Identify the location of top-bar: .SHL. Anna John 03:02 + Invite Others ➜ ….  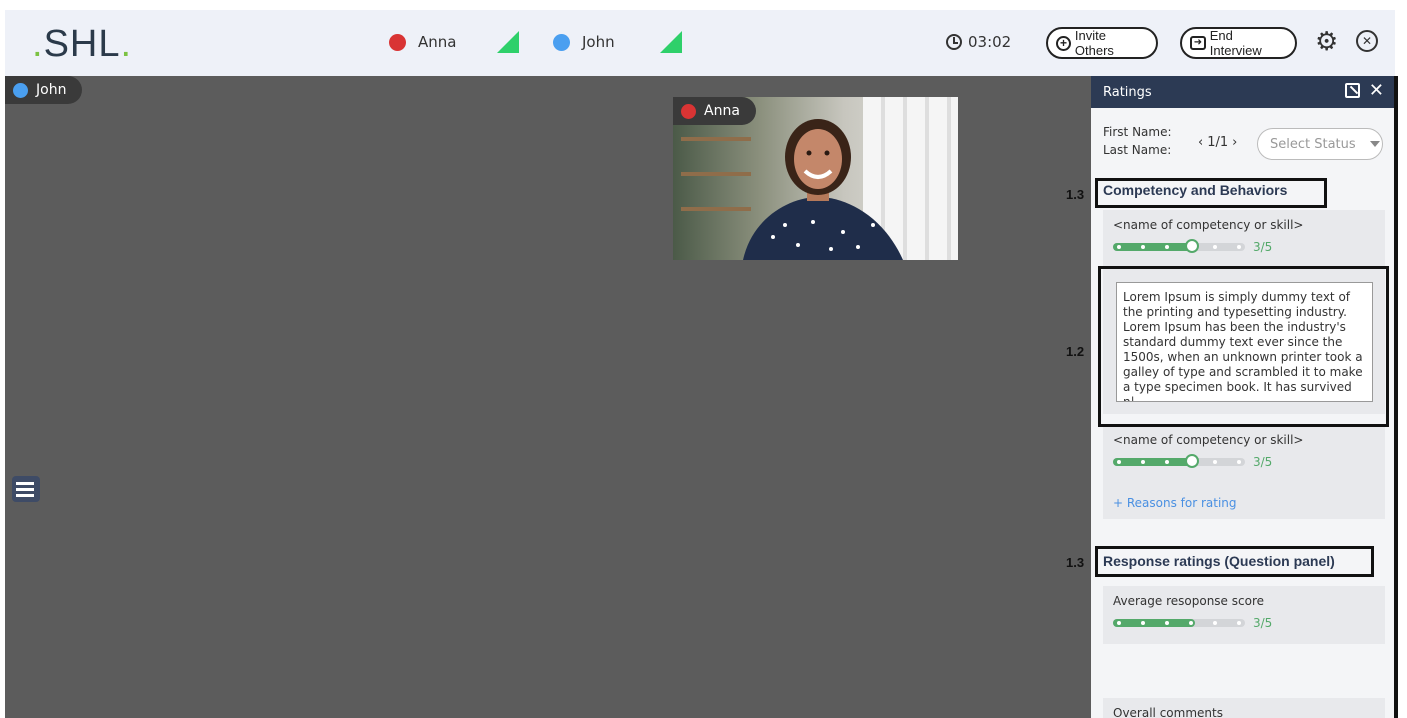
(700, 43).